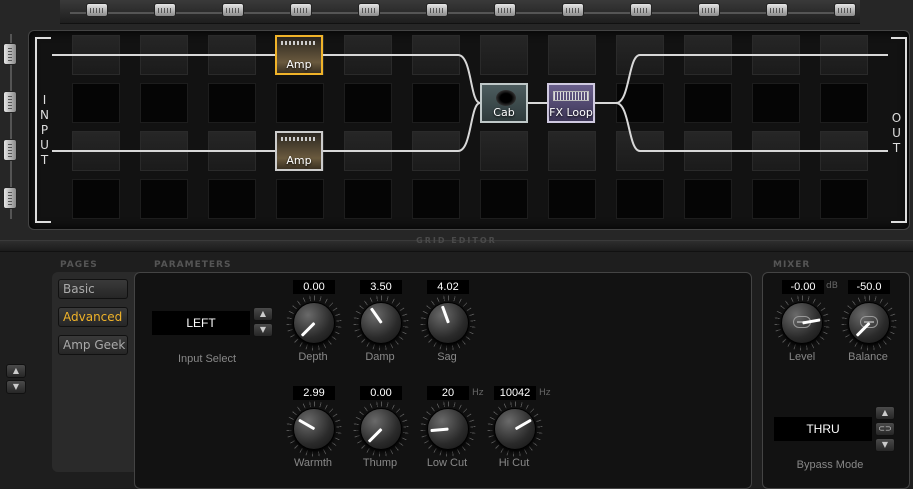 This screenshot has width=913, height=489. Describe the element at coordinates (263, 330) in the screenshot. I see `input-select-down-button: ▼` at that location.